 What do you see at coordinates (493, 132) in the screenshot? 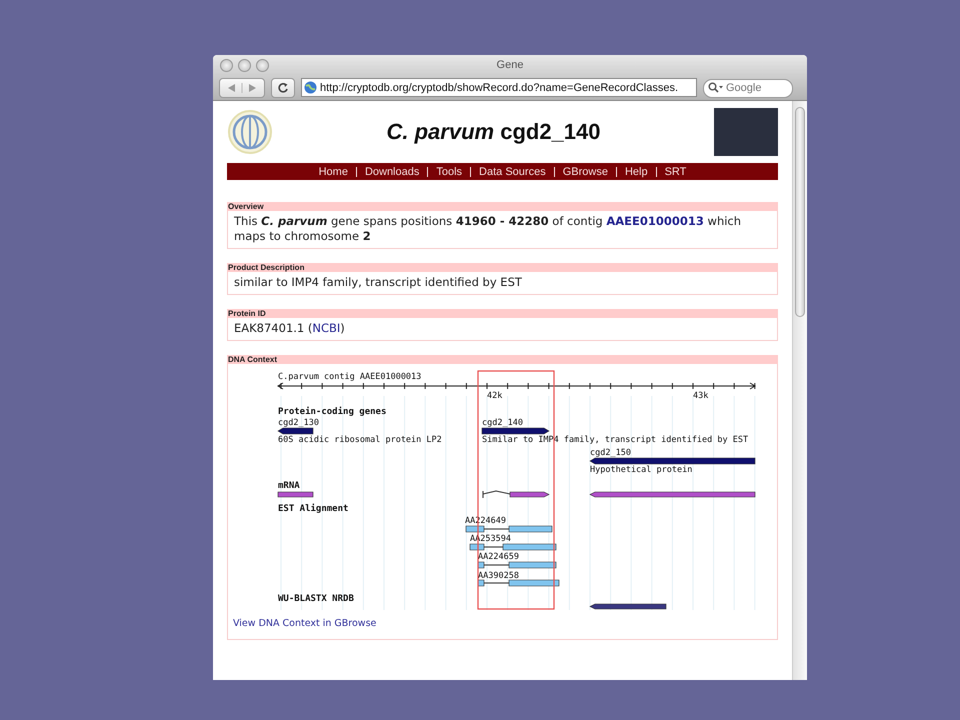
I see `page-title: C. parvum cgd2_140` at bounding box center [493, 132].